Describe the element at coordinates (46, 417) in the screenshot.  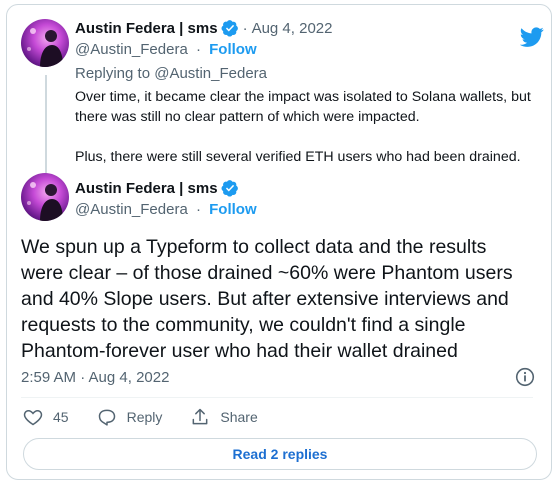
I see `like-button: 45` at that location.